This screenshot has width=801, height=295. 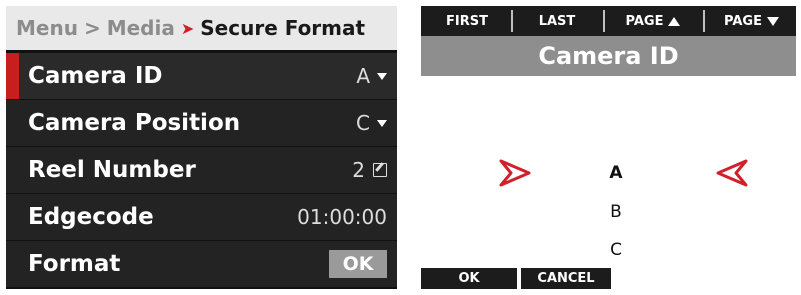 I want to click on menu-row-camera-position: Camera Position C, so click(x=201, y=123).